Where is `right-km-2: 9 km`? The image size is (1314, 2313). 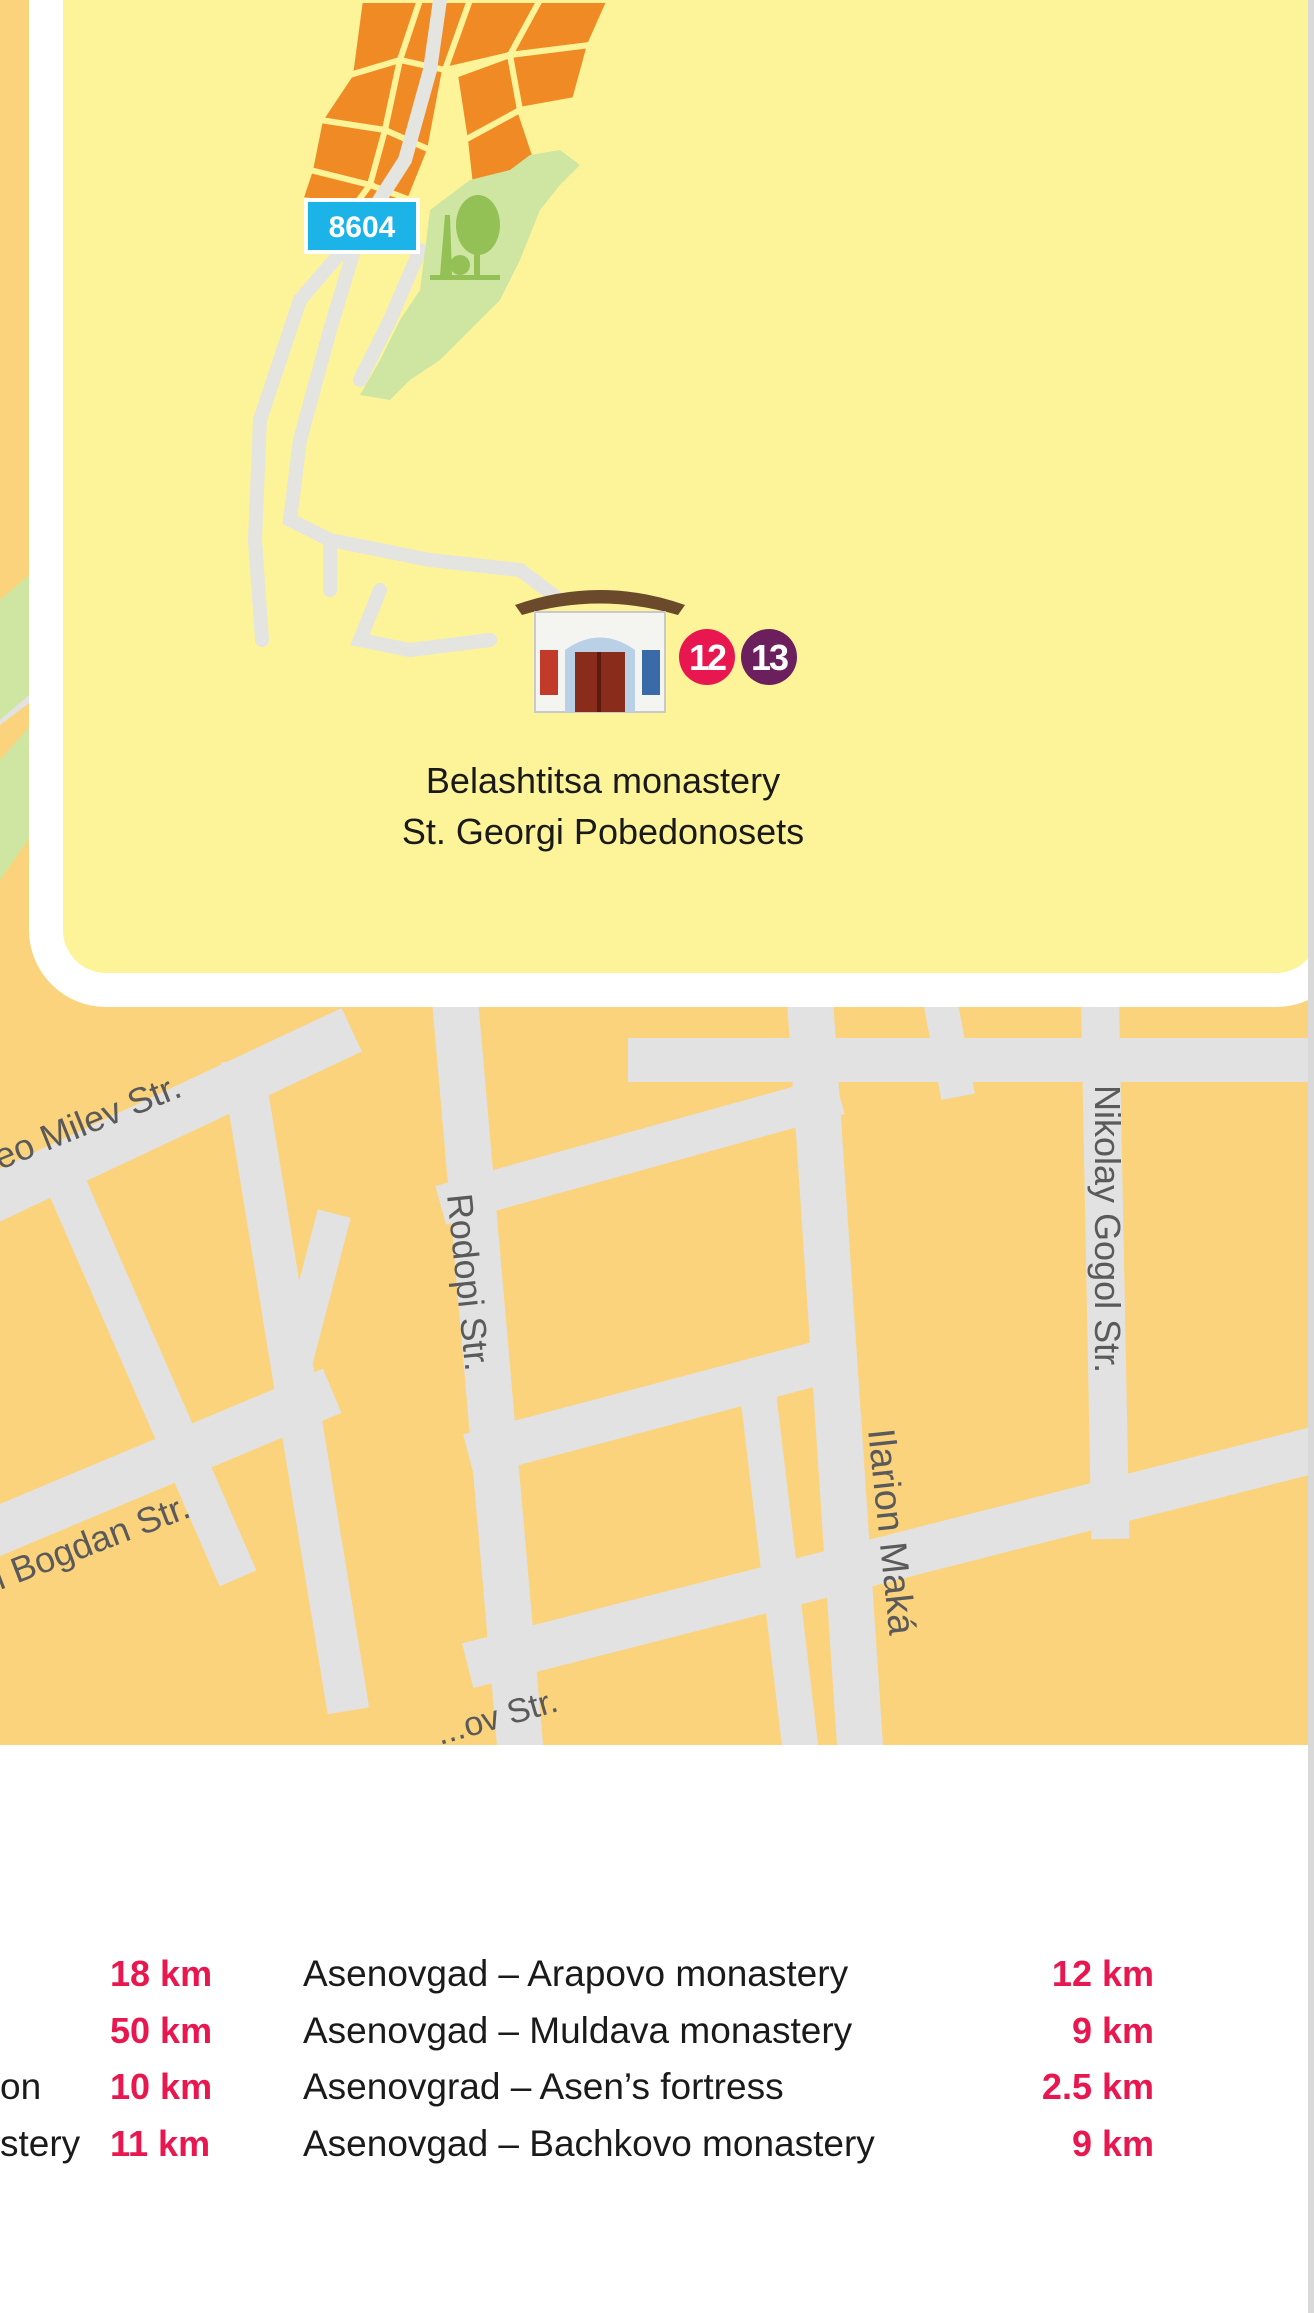 right-km-2: 9 km is located at coordinates (1112, 2030).